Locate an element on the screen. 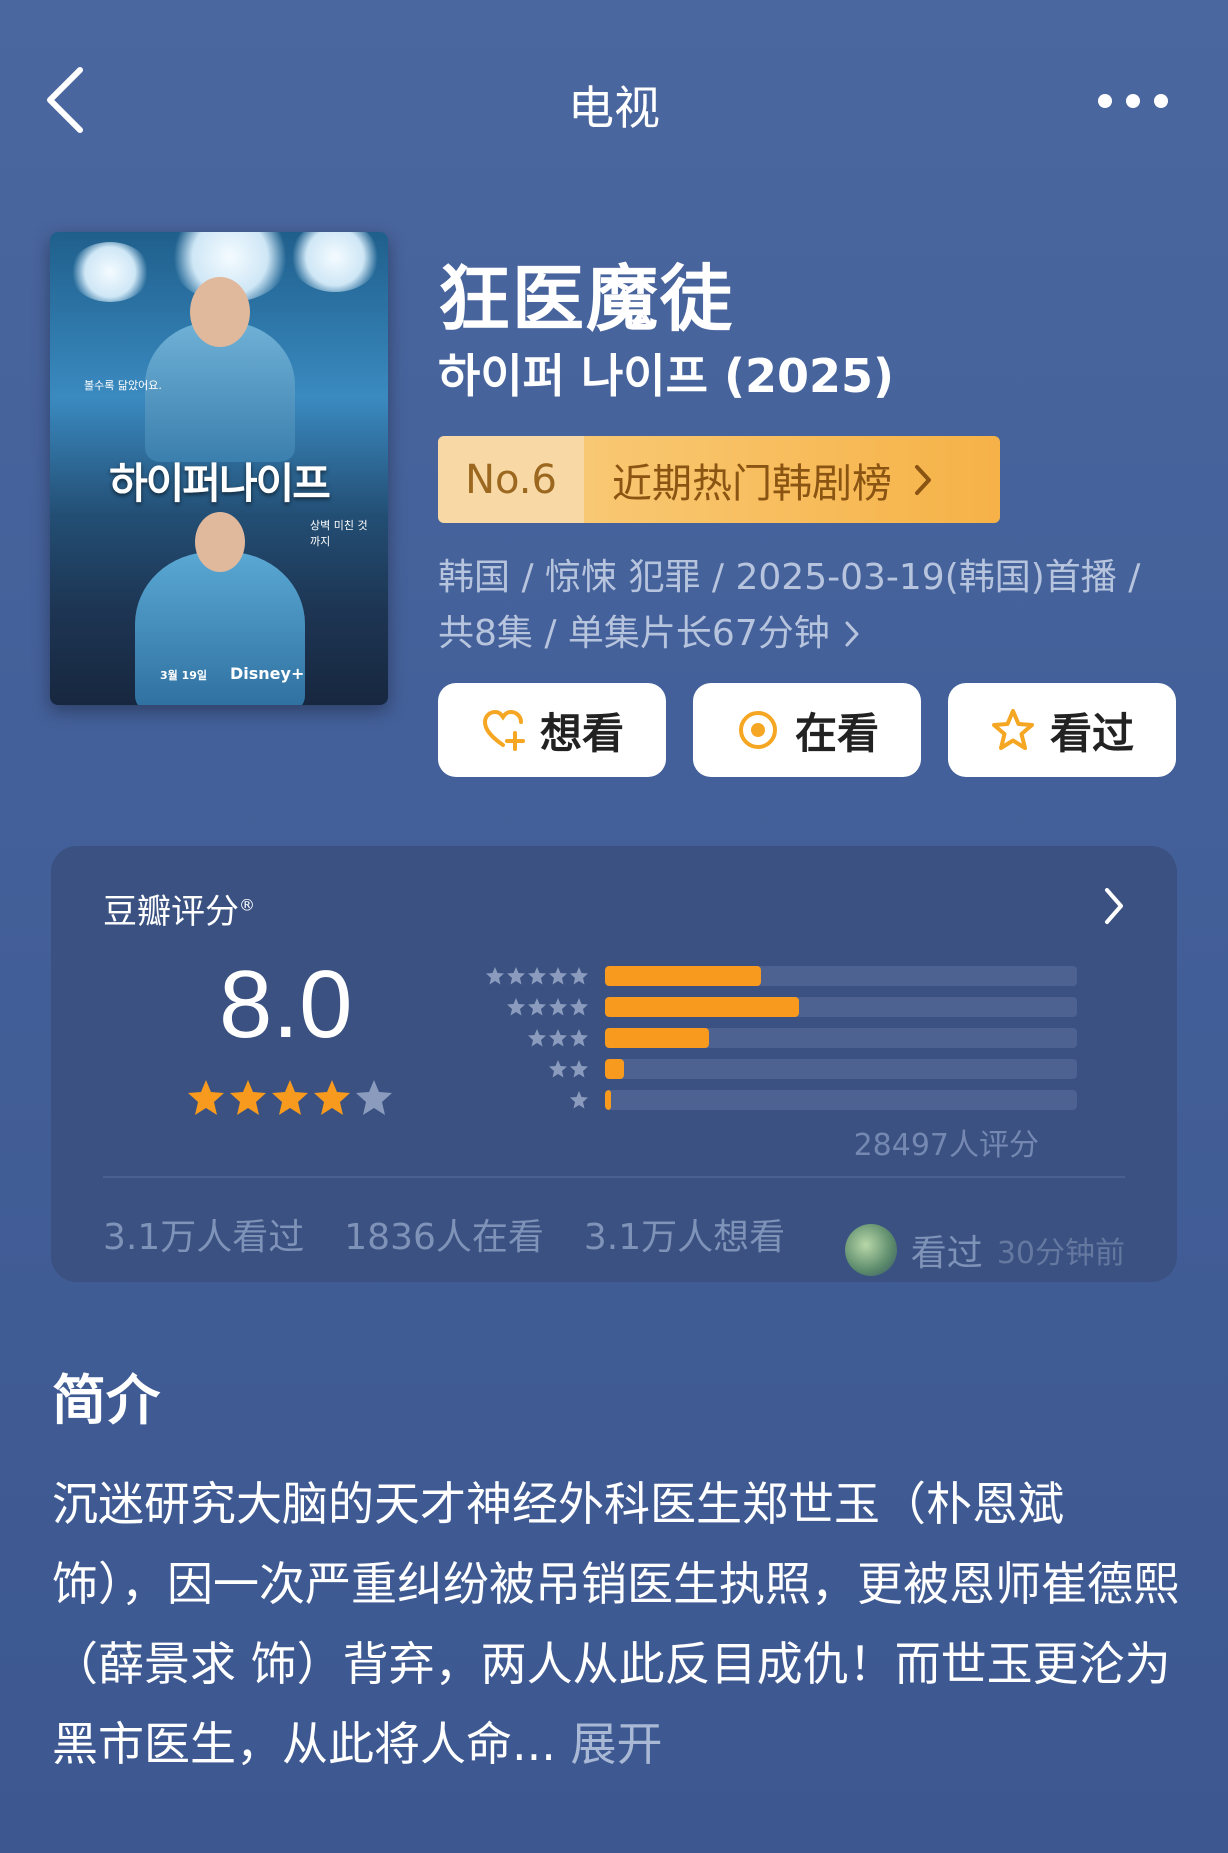  top-bar: 电视 is located at coordinates (614, 100).